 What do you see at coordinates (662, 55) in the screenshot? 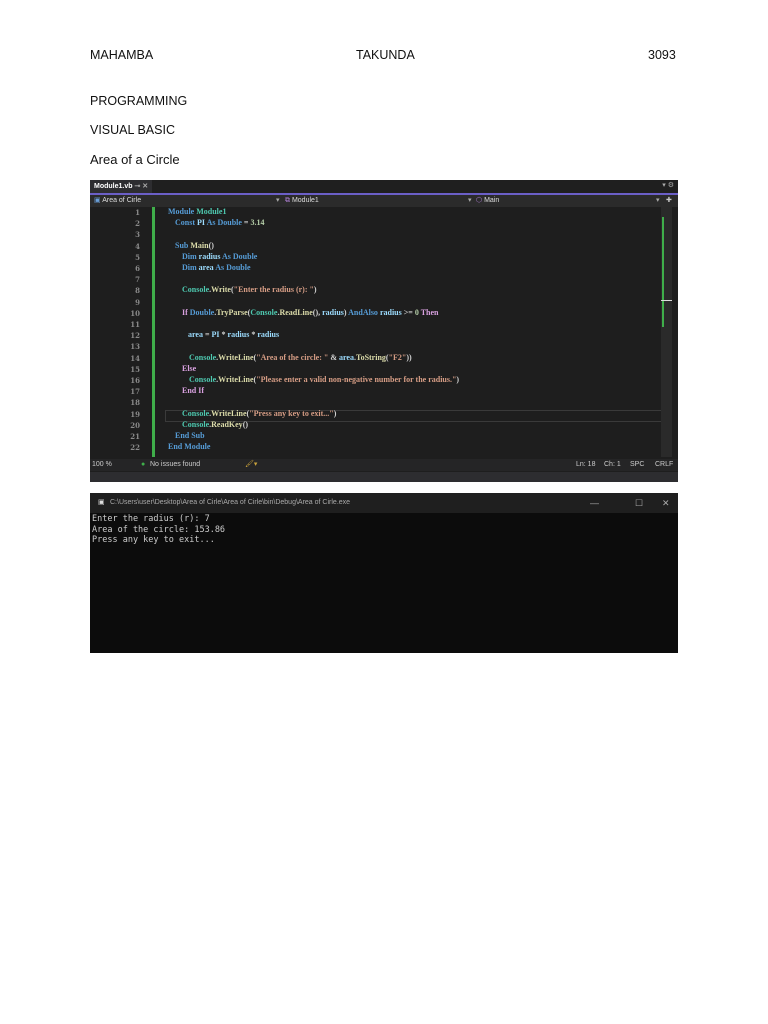
I see `header-number: 3093` at bounding box center [662, 55].